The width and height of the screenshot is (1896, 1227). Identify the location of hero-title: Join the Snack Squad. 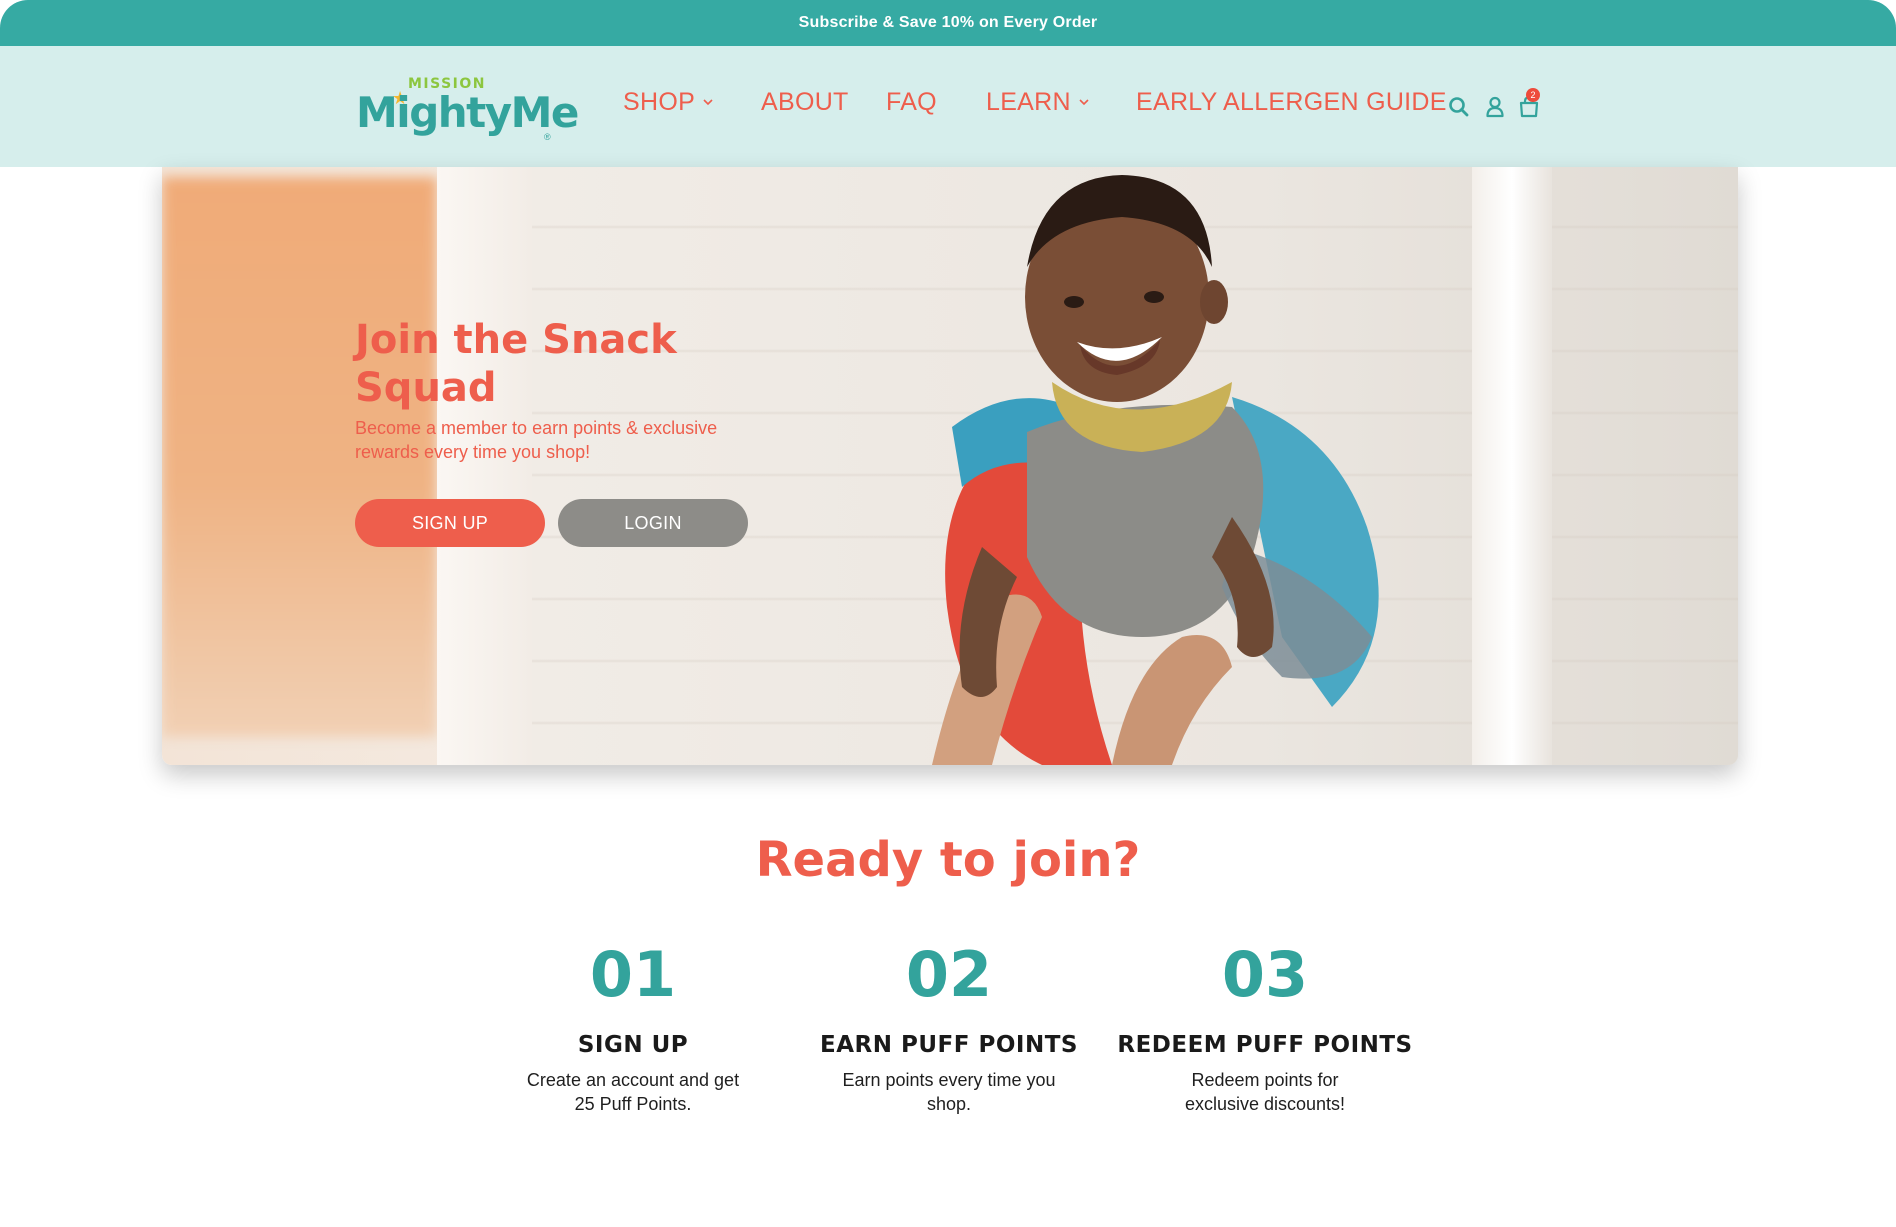
(516, 364).